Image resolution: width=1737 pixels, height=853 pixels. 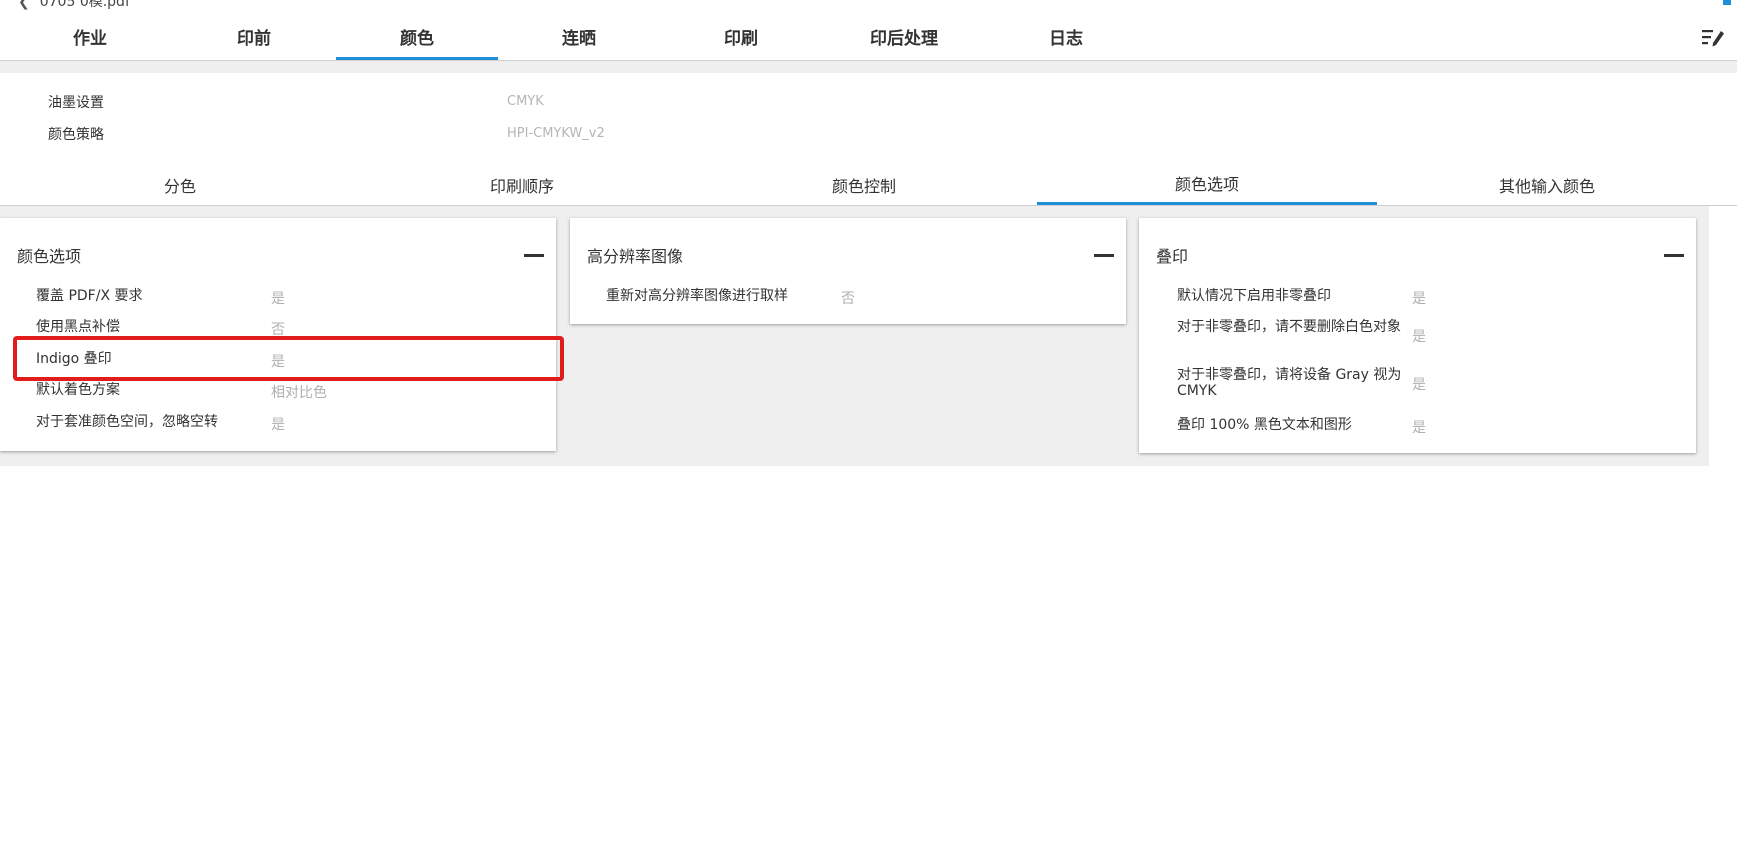 What do you see at coordinates (76, 103) in the screenshot?
I see `ink-setting-label: 油墨设置` at bounding box center [76, 103].